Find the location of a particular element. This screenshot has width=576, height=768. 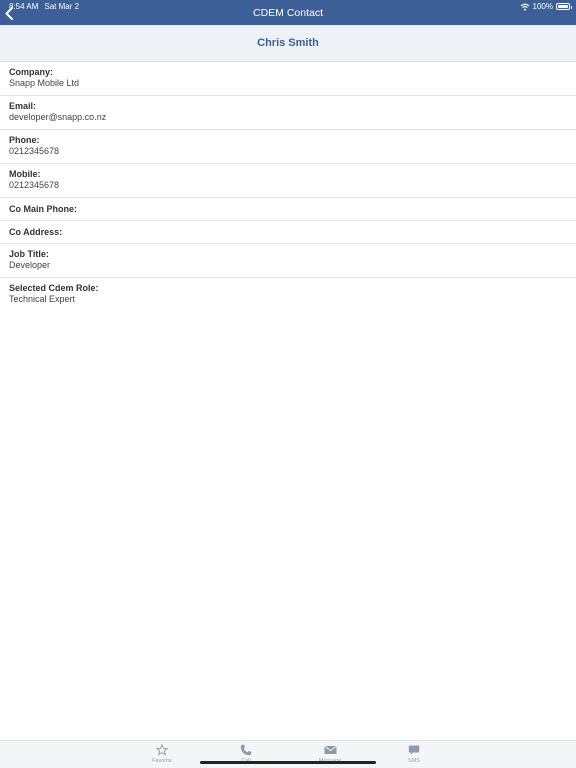

page-title: CDEM Contact is located at coordinates (288, 13).